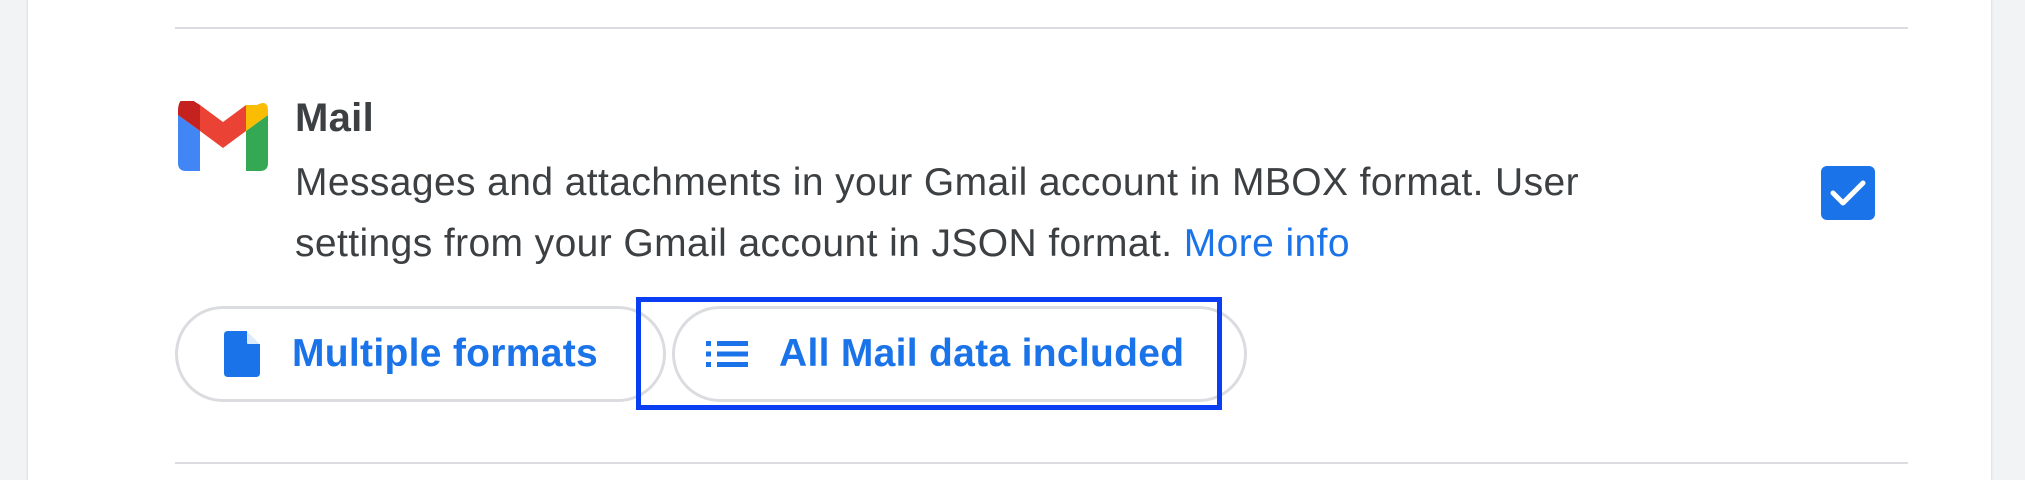 The width and height of the screenshot is (2025, 480). What do you see at coordinates (445, 353) in the screenshot?
I see `multiple-formats-label: Multiple formats` at bounding box center [445, 353].